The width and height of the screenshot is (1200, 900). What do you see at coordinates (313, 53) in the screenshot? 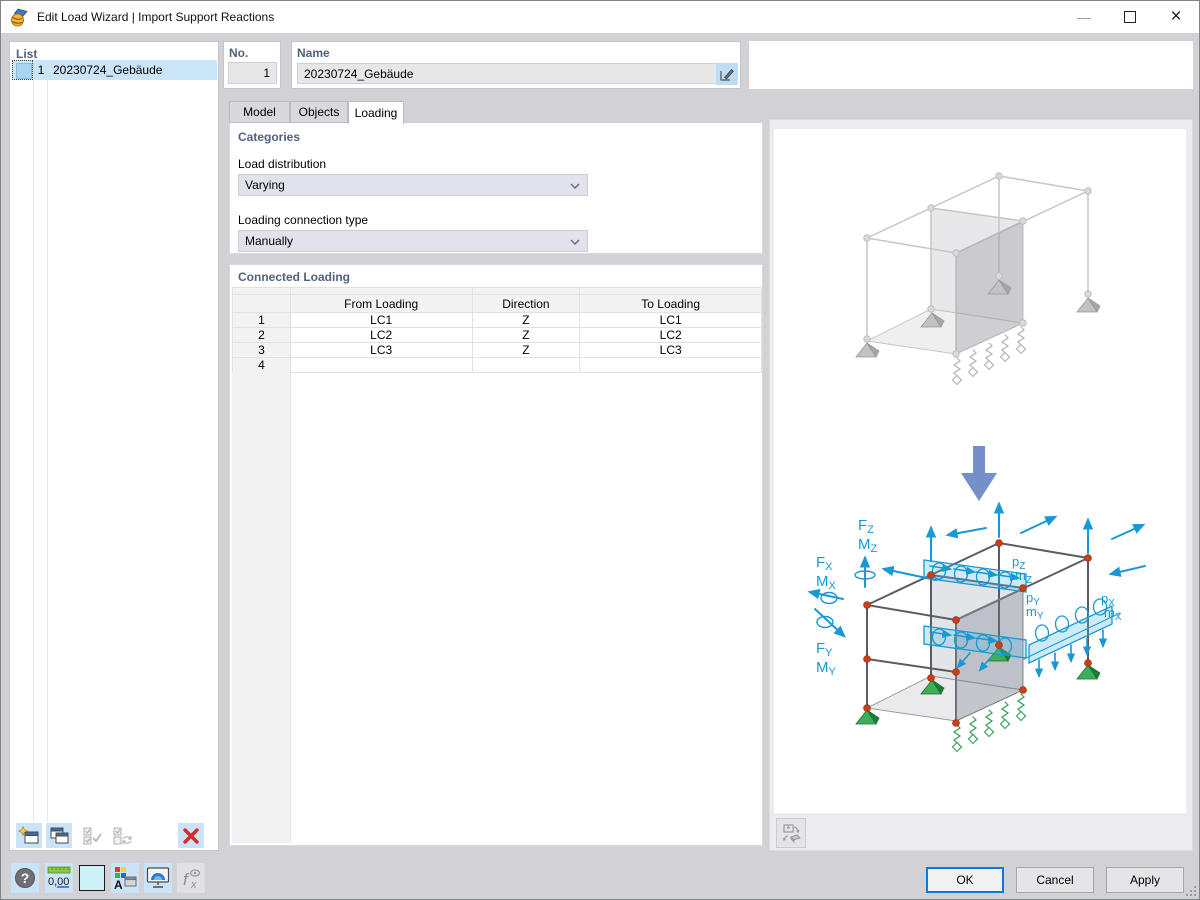
I see `name-label: Name` at bounding box center [313, 53].